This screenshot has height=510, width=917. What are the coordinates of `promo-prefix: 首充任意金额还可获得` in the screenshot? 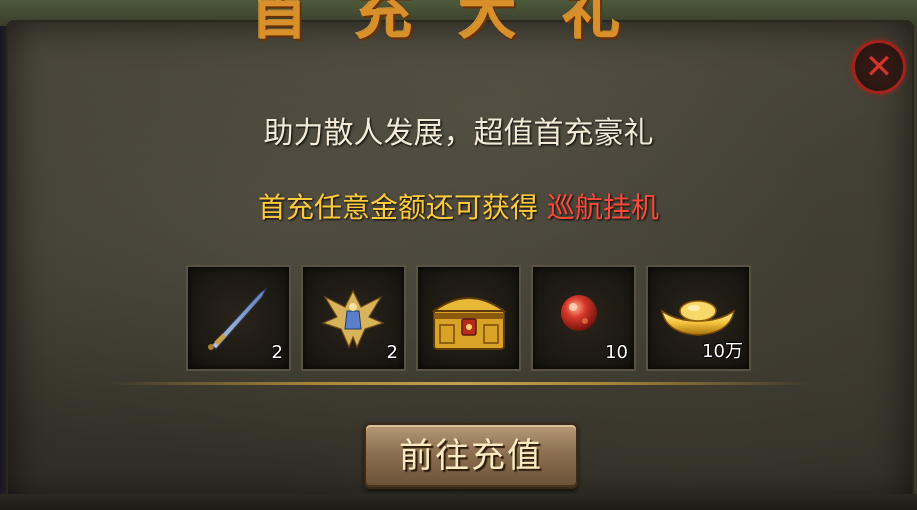 It's located at (398, 207).